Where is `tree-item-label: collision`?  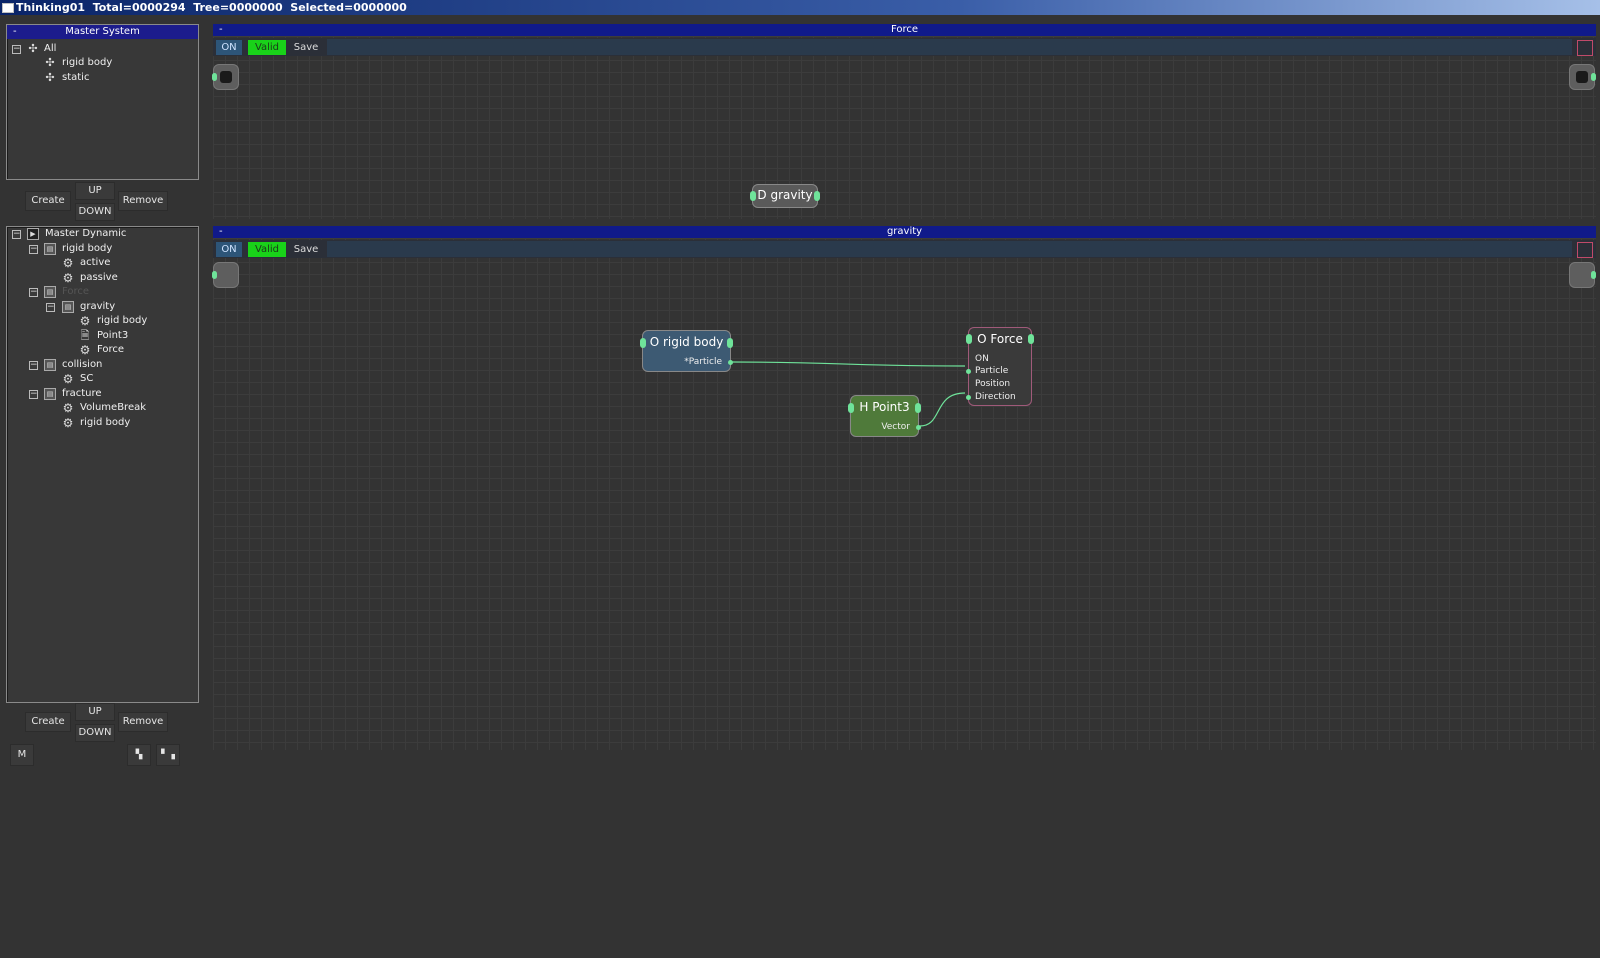
tree-item-label: collision is located at coordinates (82, 364).